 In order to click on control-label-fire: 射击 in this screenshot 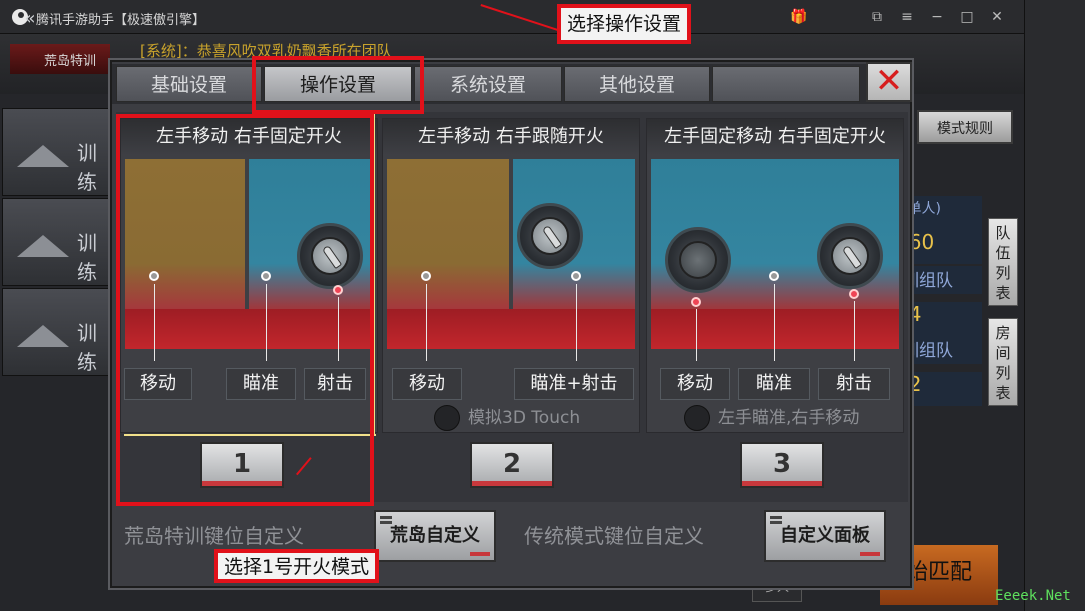, I will do `click(854, 384)`.